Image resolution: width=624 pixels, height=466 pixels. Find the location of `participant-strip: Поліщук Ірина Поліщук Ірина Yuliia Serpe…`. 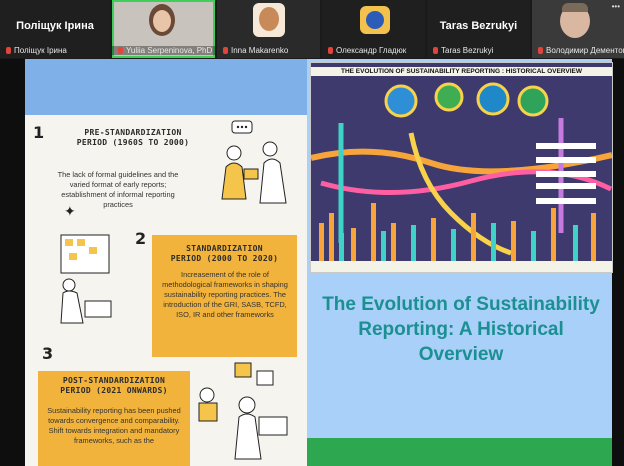

participant-strip: Поліщук Ірина Поліщук Ірина Yuliia Serpe… is located at coordinates (312, 29).